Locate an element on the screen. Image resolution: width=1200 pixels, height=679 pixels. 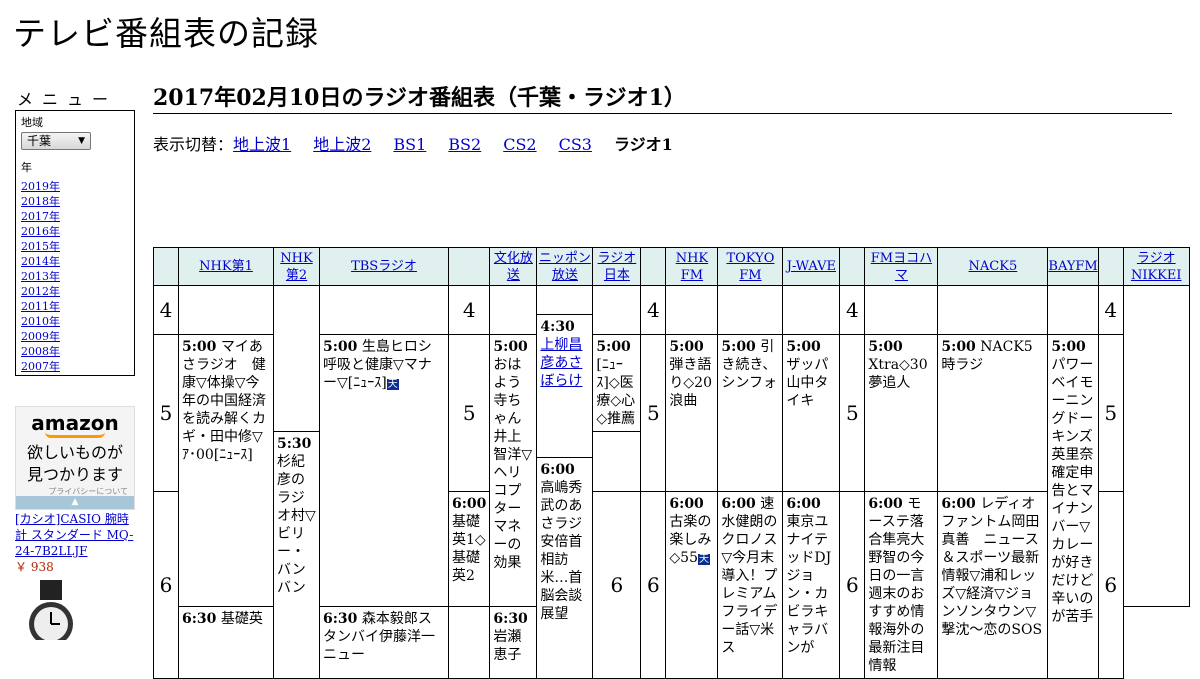
program-cell: 5:00 弾き語り◇20浪曲 is located at coordinates (692, 413).